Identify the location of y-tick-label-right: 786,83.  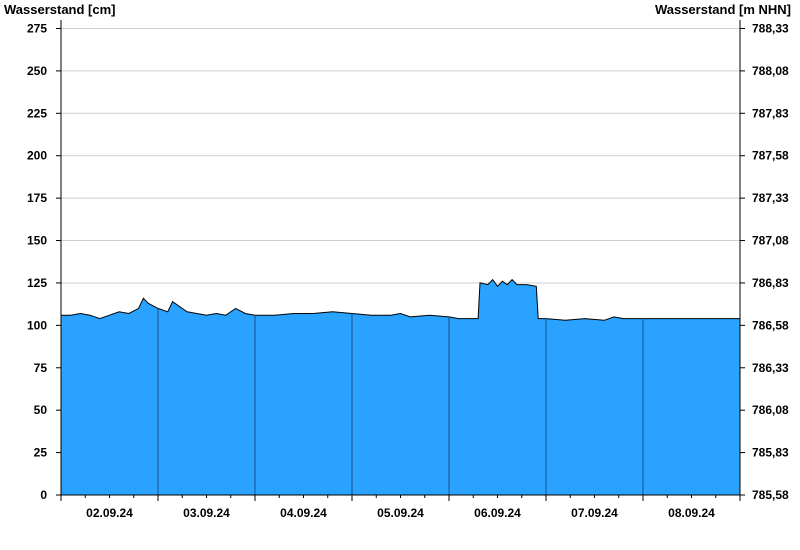
(770, 283).